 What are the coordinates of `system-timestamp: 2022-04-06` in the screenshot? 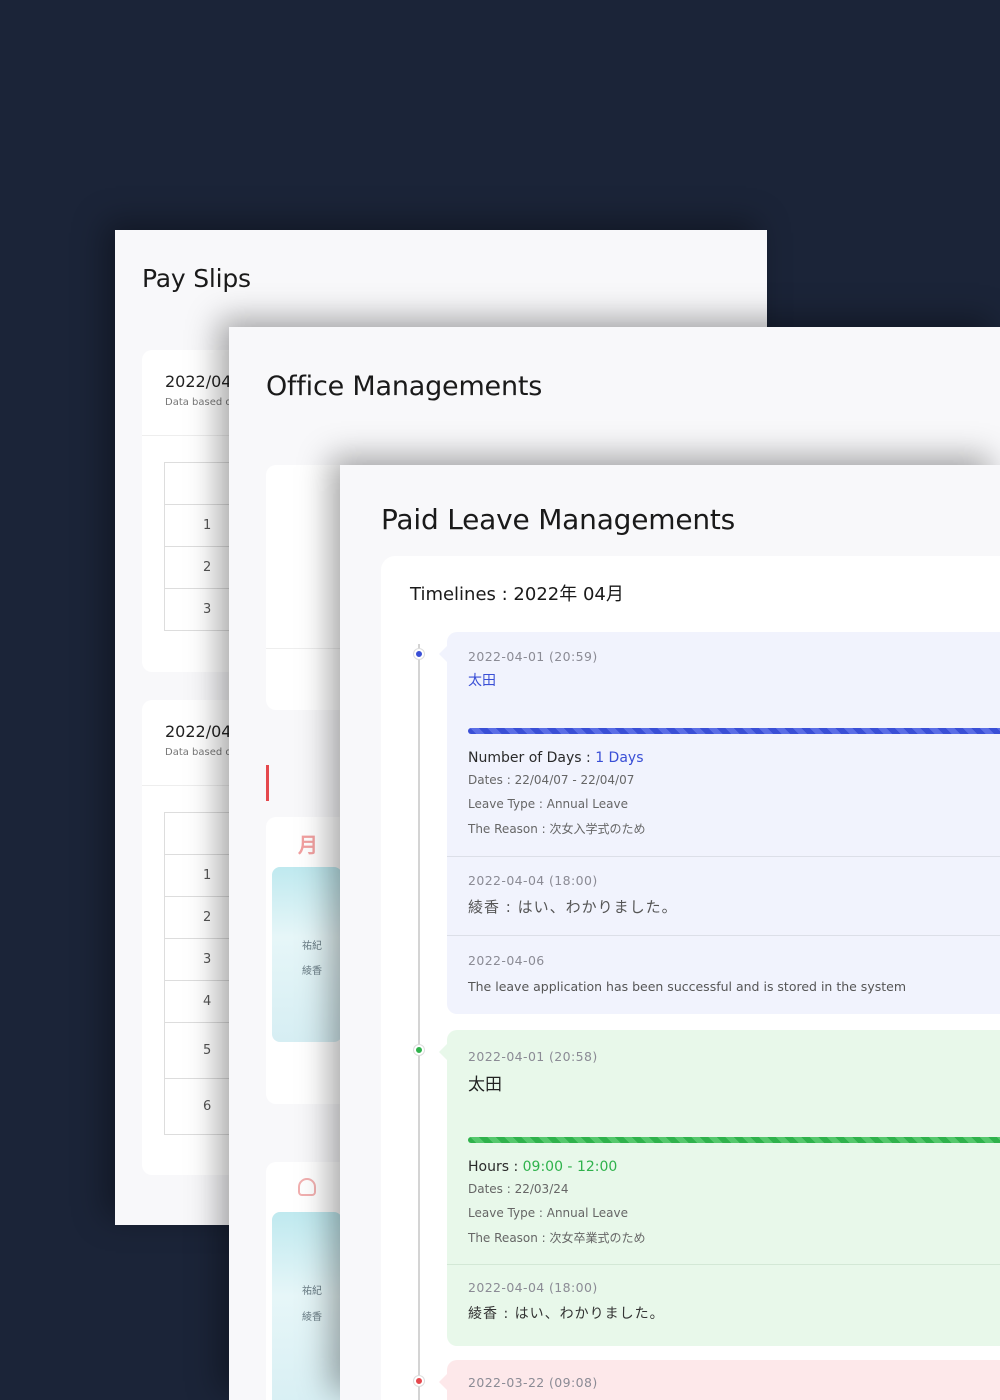 It's located at (506, 960).